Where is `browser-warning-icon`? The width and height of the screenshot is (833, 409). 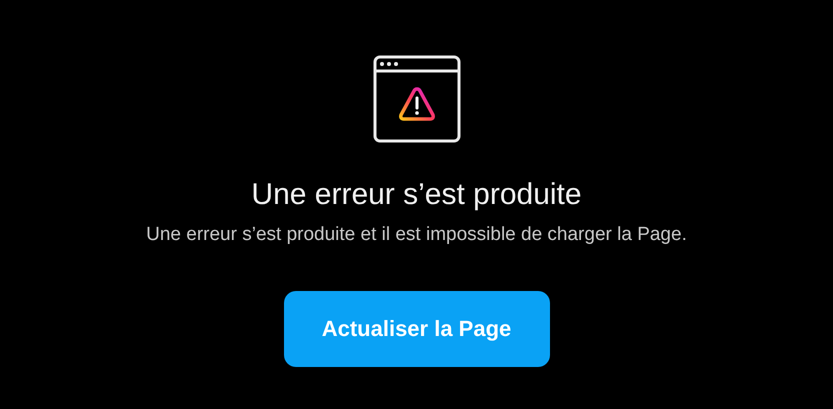
browser-warning-icon is located at coordinates (416, 99).